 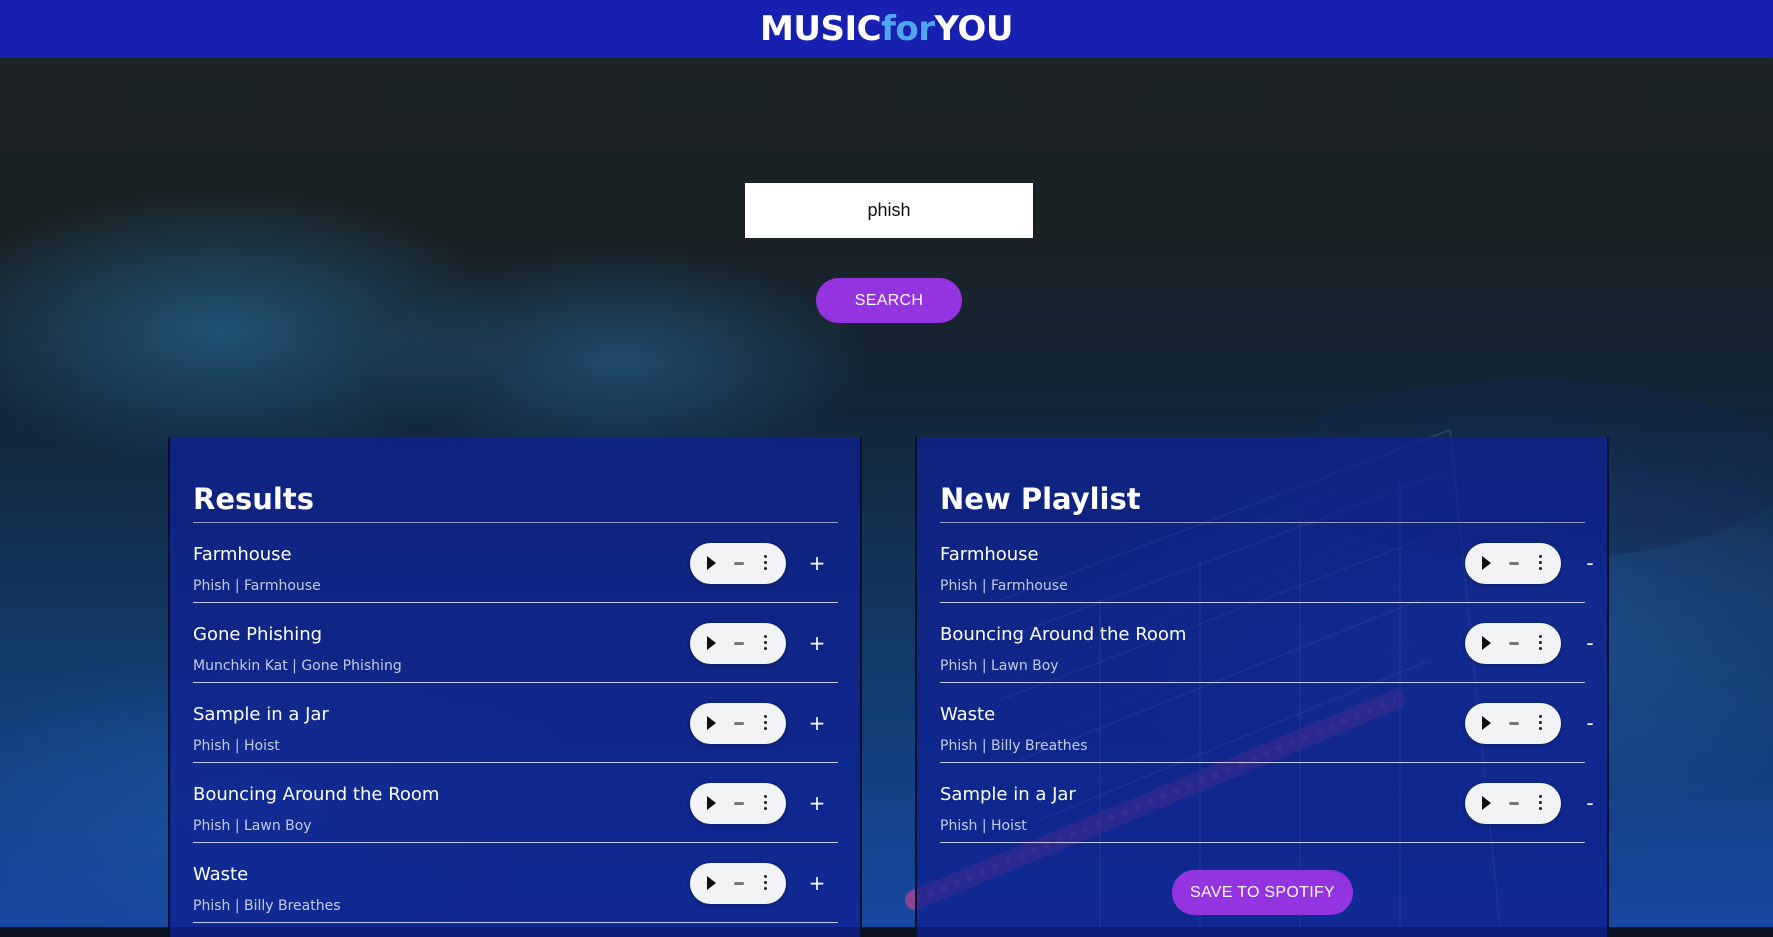 I want to click on top-header: MUSICforYOU, so click(x=886, y=29).